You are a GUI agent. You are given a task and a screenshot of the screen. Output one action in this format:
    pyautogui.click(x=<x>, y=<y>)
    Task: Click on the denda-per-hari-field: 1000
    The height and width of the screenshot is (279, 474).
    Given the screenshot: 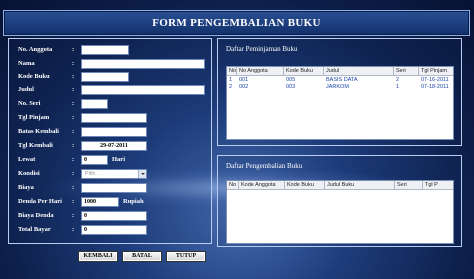 What is the action you would take?
    pyautogui.click(x=100, y=202)
    